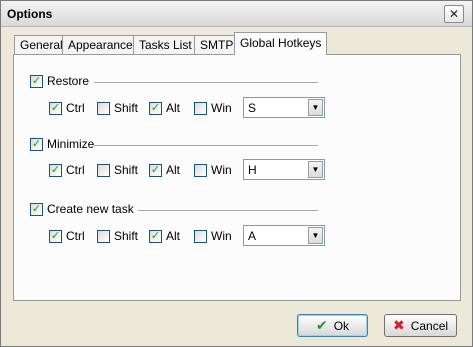 The width and height of the screenshot is (473, 347). I want to click on cancel-label: Cancel, so click(429, 325).